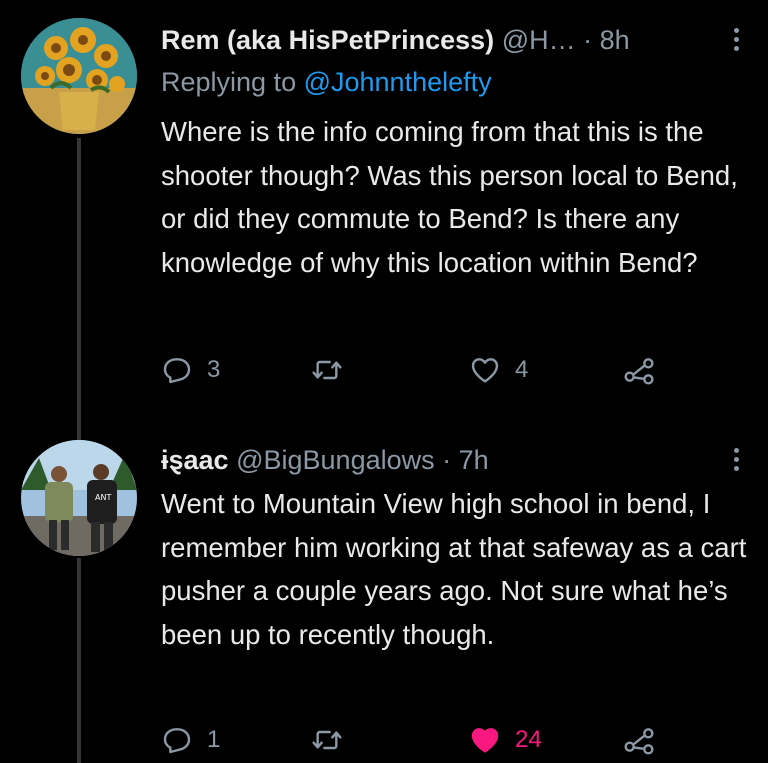 This screenshot has height=763, width=768. What do you see at coordinates (79, 76) in the screenshot?
I see `avatar` at bounding box center [79, 76].